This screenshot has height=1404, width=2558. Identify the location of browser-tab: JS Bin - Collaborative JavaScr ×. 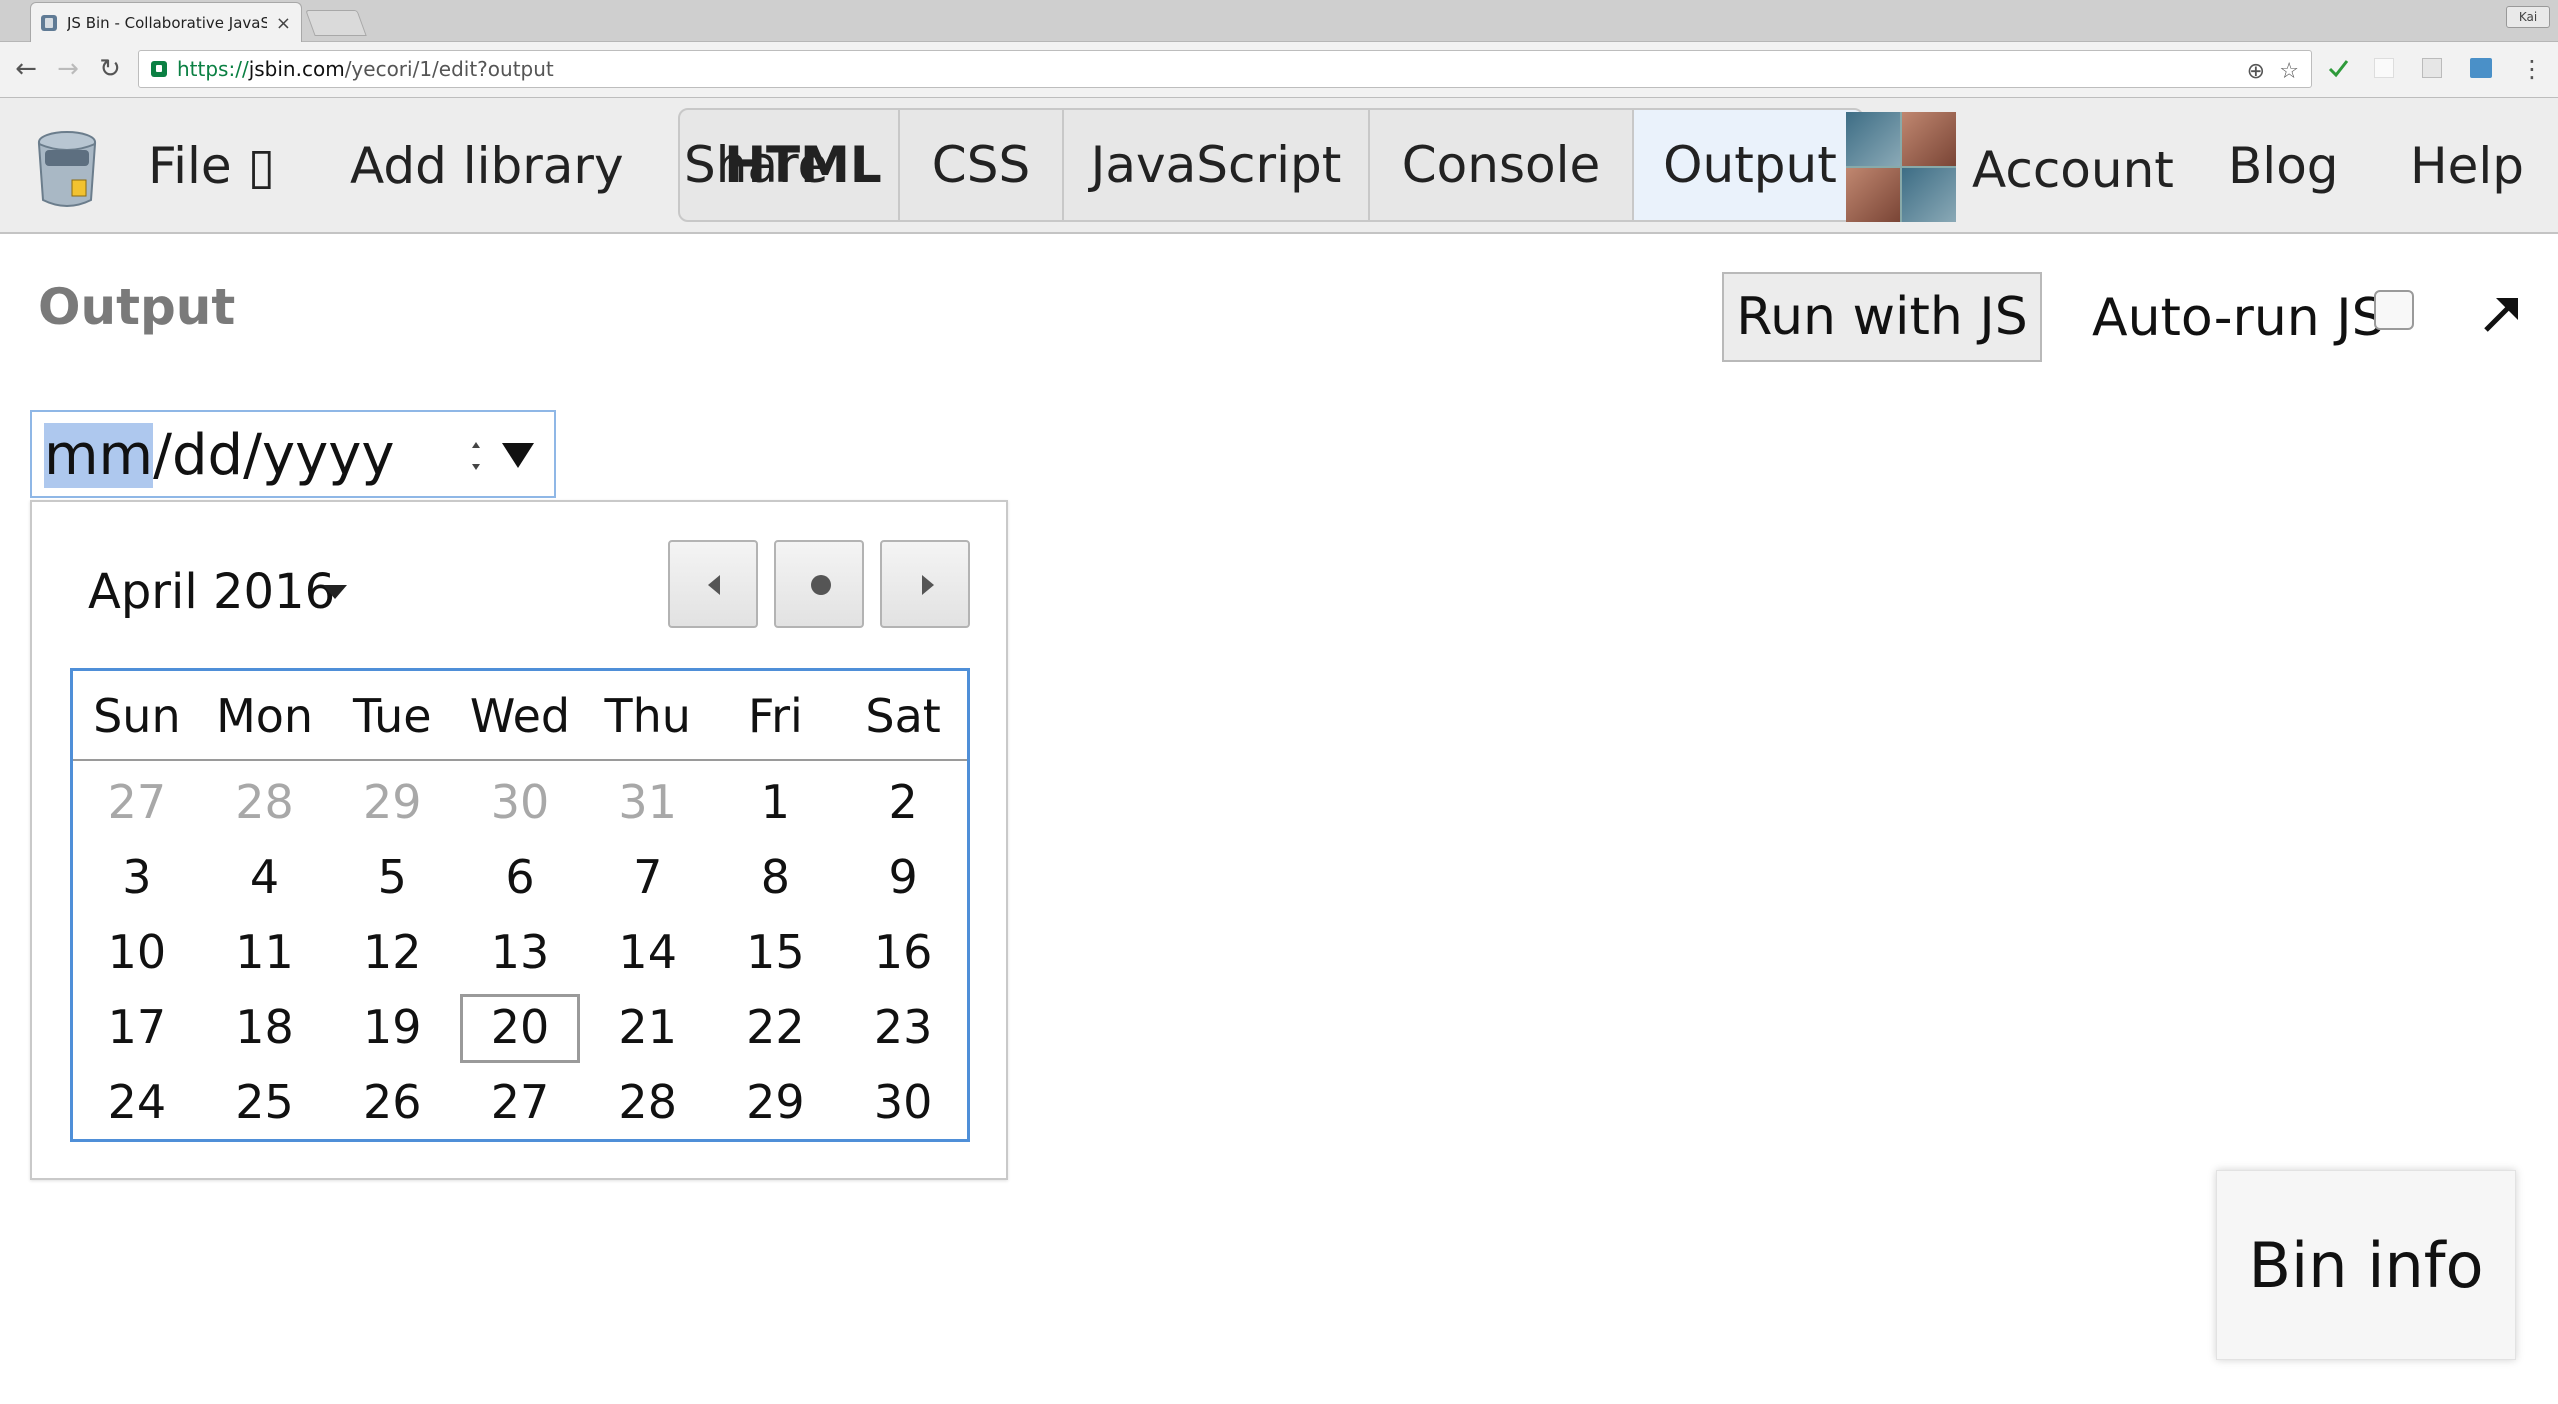
(166, 22).